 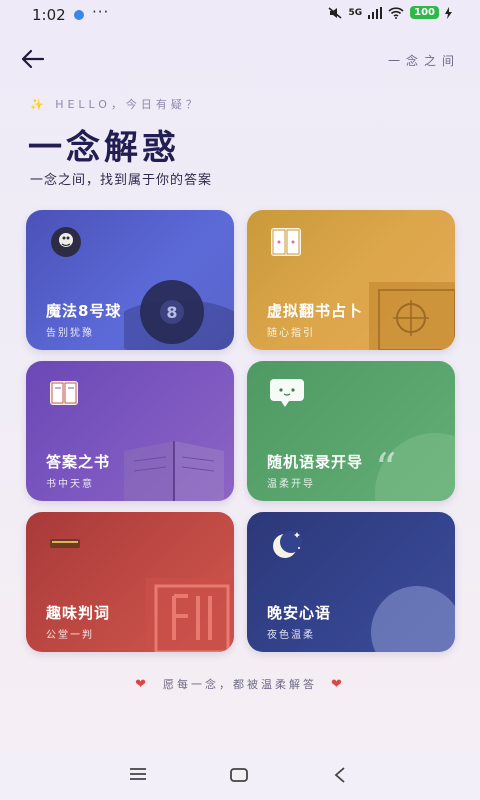 I want to click on magic-ball-icon, so click(x=66, y=242).